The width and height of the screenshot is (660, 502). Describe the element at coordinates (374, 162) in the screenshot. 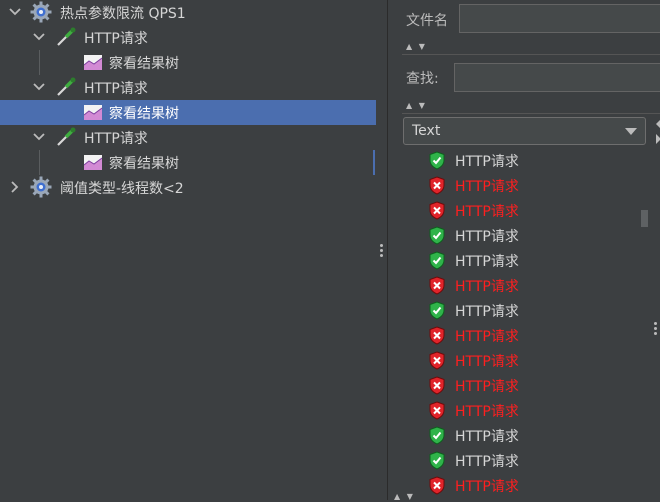

I see `tree-scroll-indicator` at that location.